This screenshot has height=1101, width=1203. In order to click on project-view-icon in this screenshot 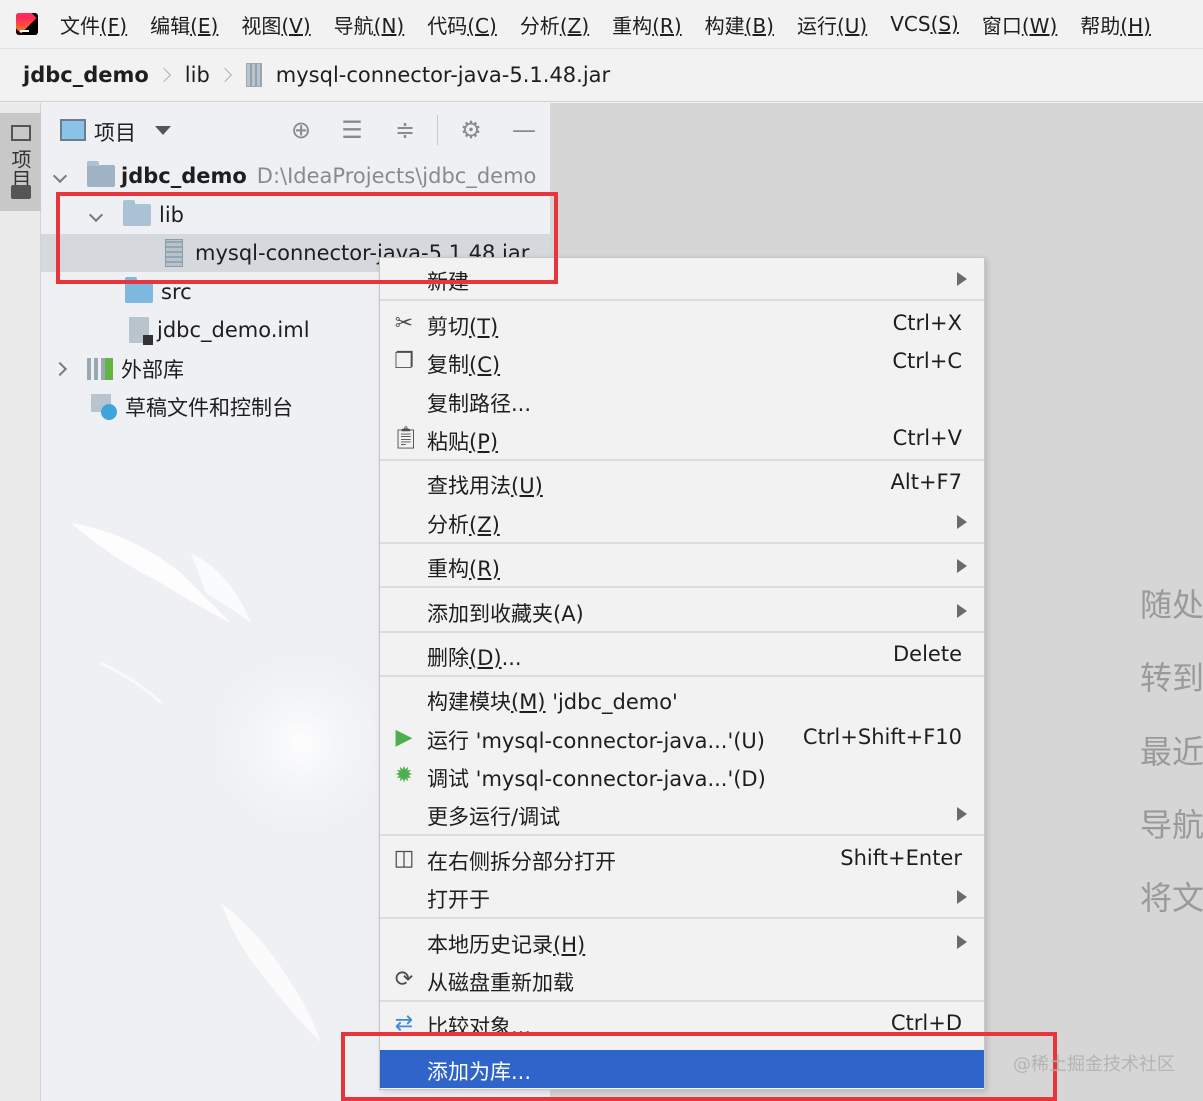, I will do `click(73, 130)`.